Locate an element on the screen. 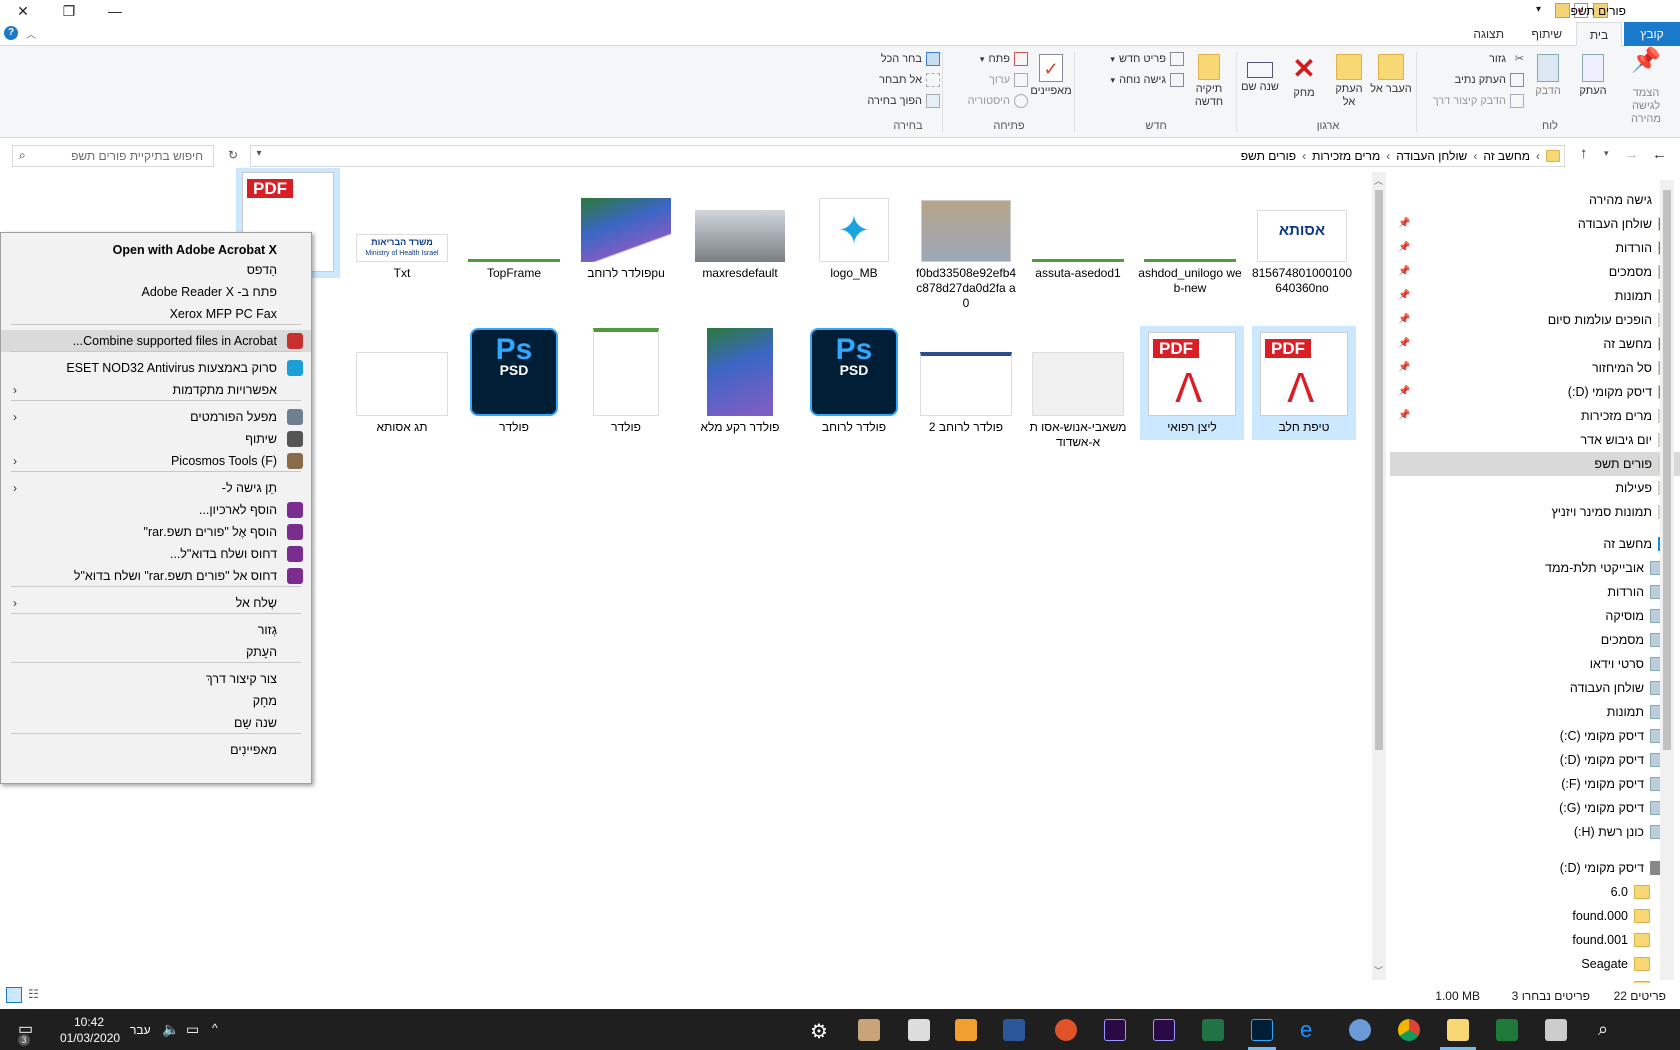 The height and width of the screenshot is (1050, 1680). nav-item: דיסק מקומי (D:) 📌 is located at coordinates (1535, 392).